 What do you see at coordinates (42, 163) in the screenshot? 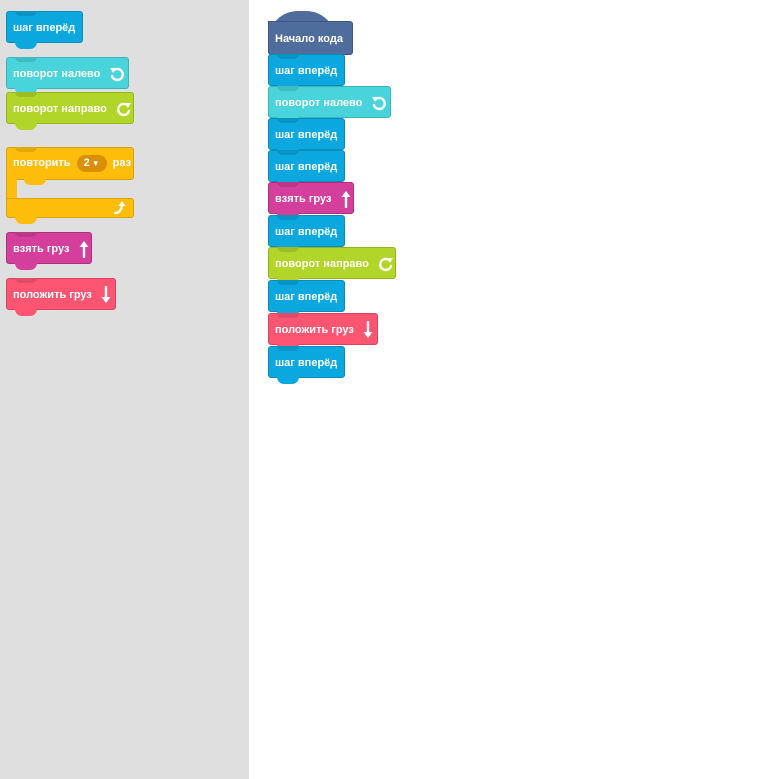
I see `repeat-prefix: повторить` at bounding box center [42, 163].